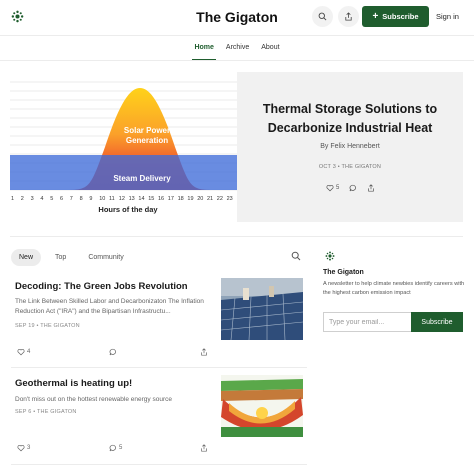  I want to click on like-button: 3, so click(23, 448).